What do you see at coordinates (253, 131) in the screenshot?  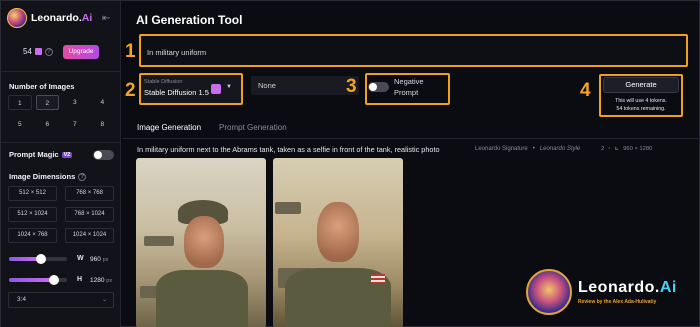 I see `tab-prompt-generation: Prompt Generation` at bounding box center [253, 131].